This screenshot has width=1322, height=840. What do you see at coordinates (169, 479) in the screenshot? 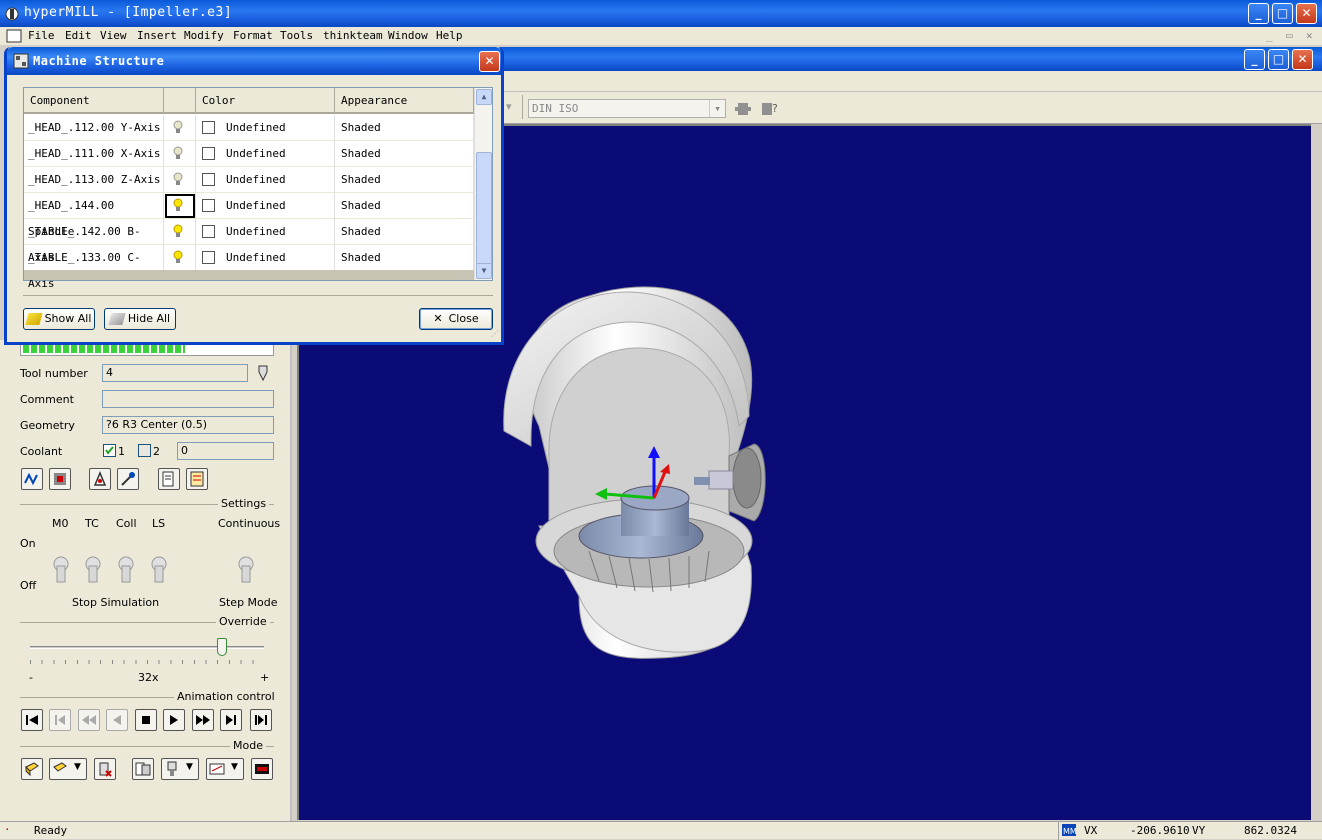
I see `report-button` at bounding box center [169, 479].